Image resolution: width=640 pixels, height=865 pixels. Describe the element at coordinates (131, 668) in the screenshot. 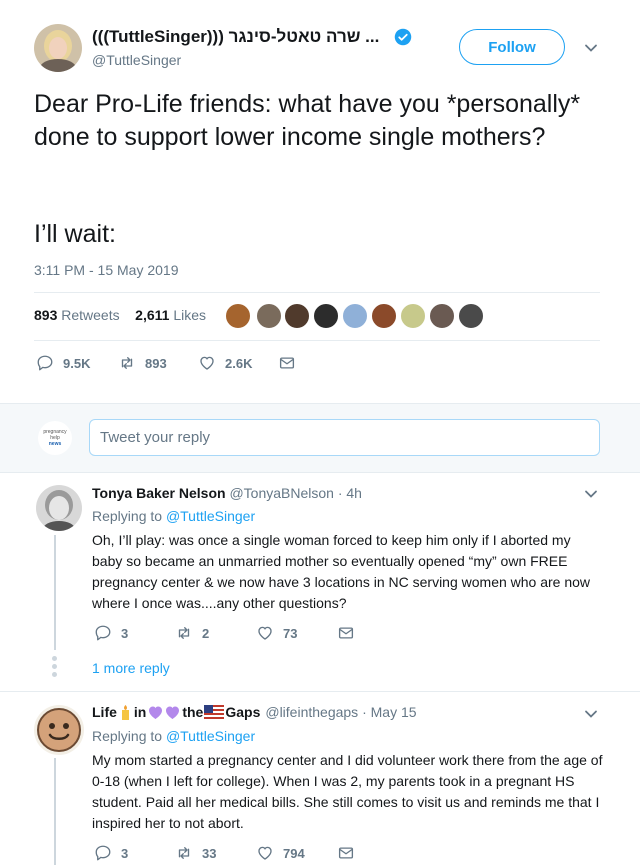

I see `more-replies-link: 1 more reply` at that location.